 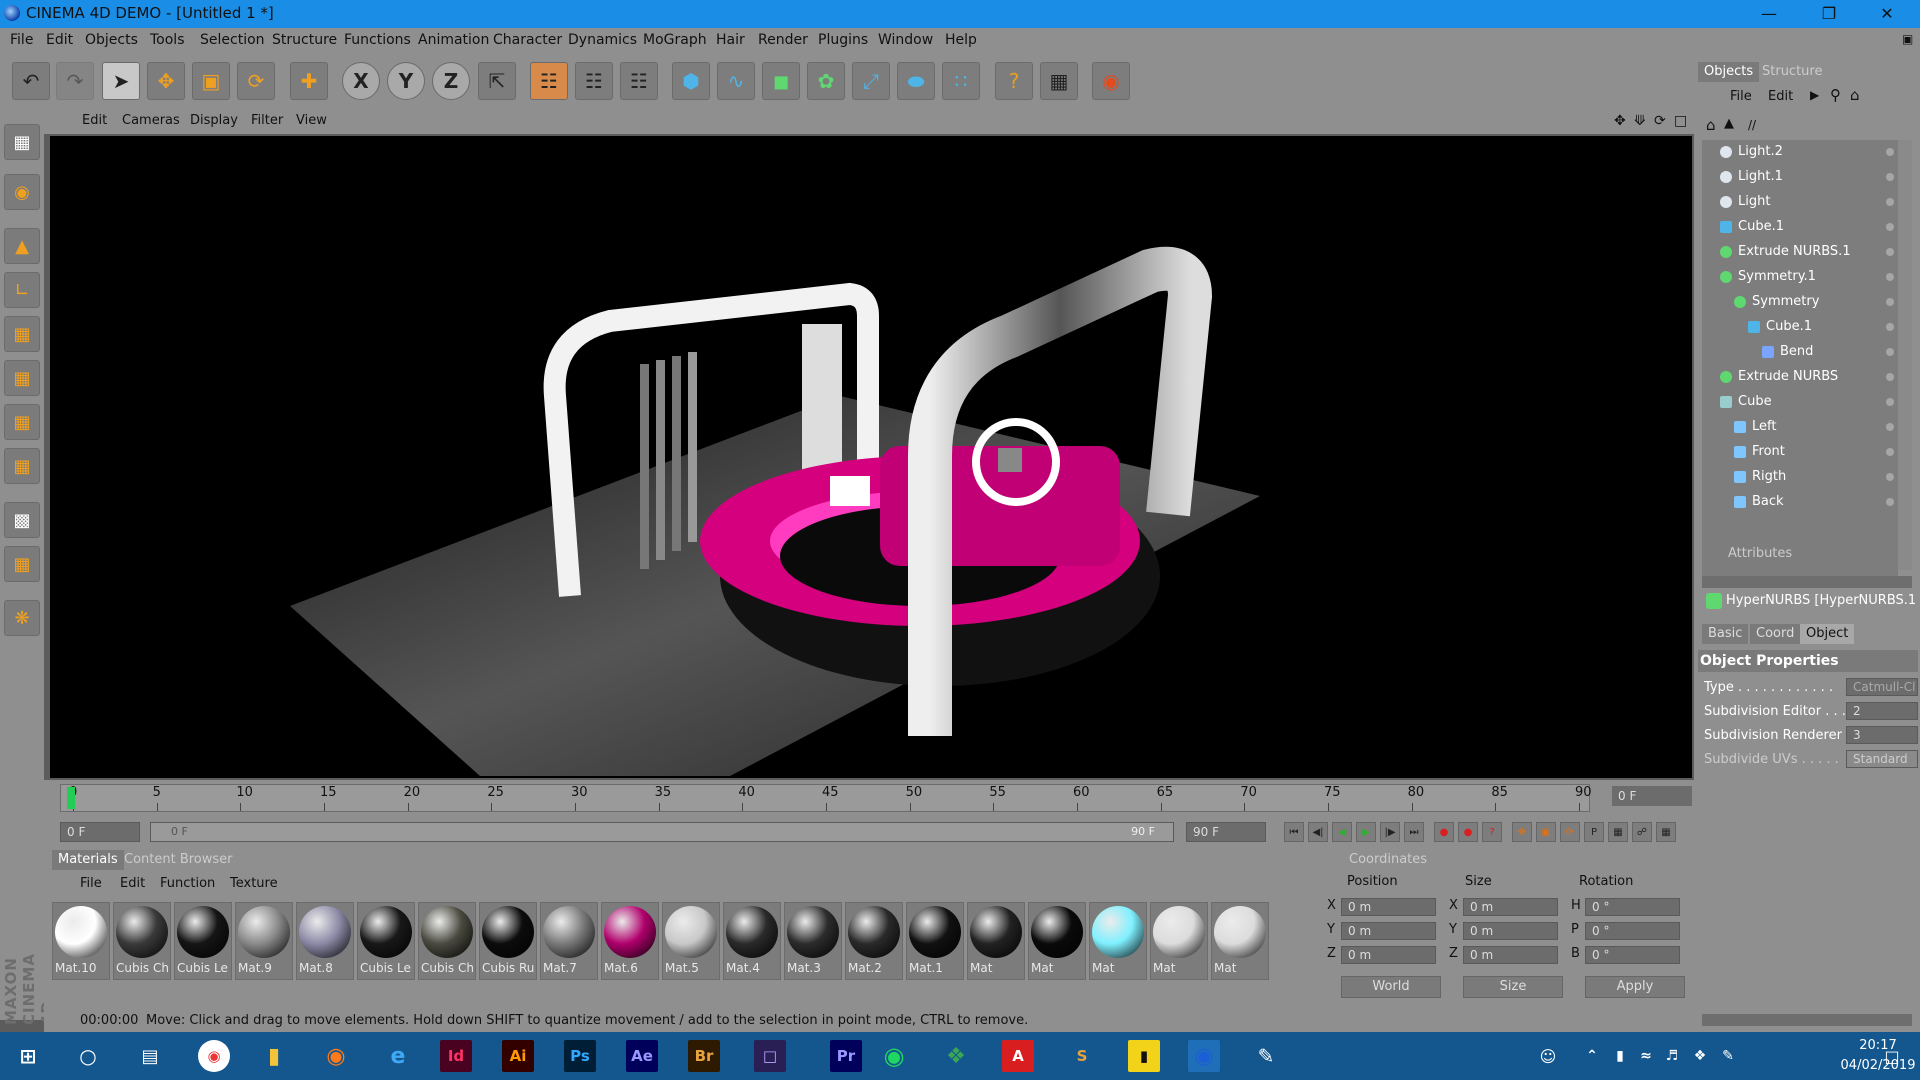 I want to click on scale-icon: ▣, so click(x=211, y=81).